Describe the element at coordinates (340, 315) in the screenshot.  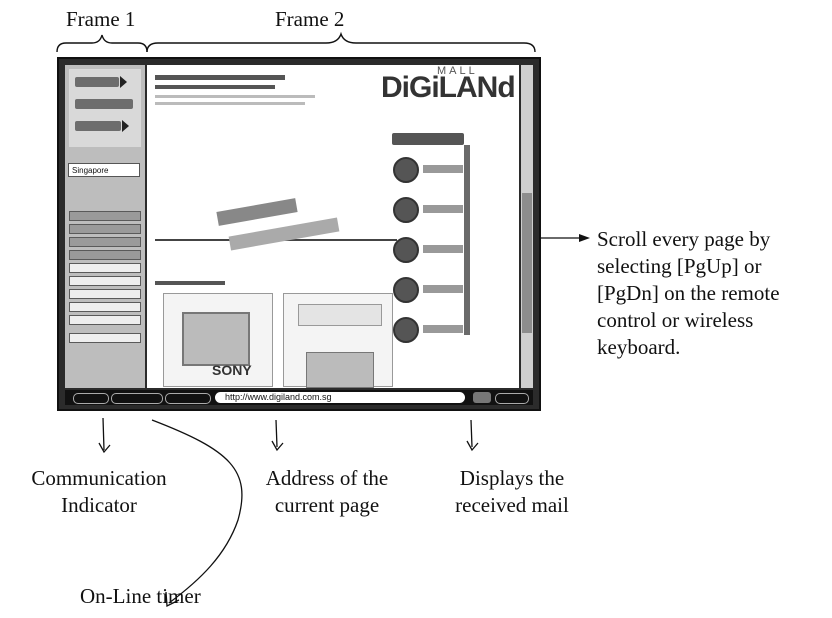
I see `hp-logo` at that location.